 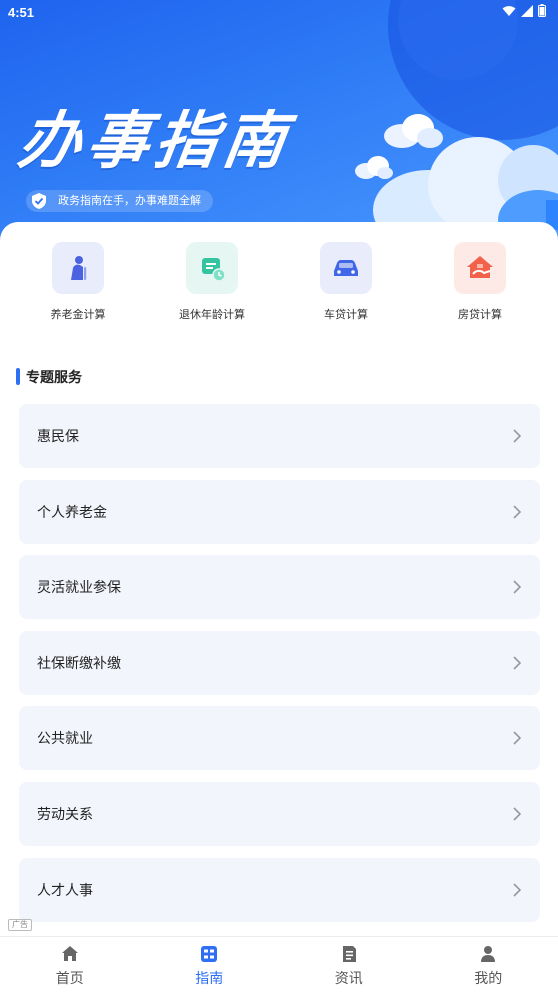 What do you see at coordinates (39, 201) in the screenshot?
I see `shield-check-icon` at bounding box center [39, 201].